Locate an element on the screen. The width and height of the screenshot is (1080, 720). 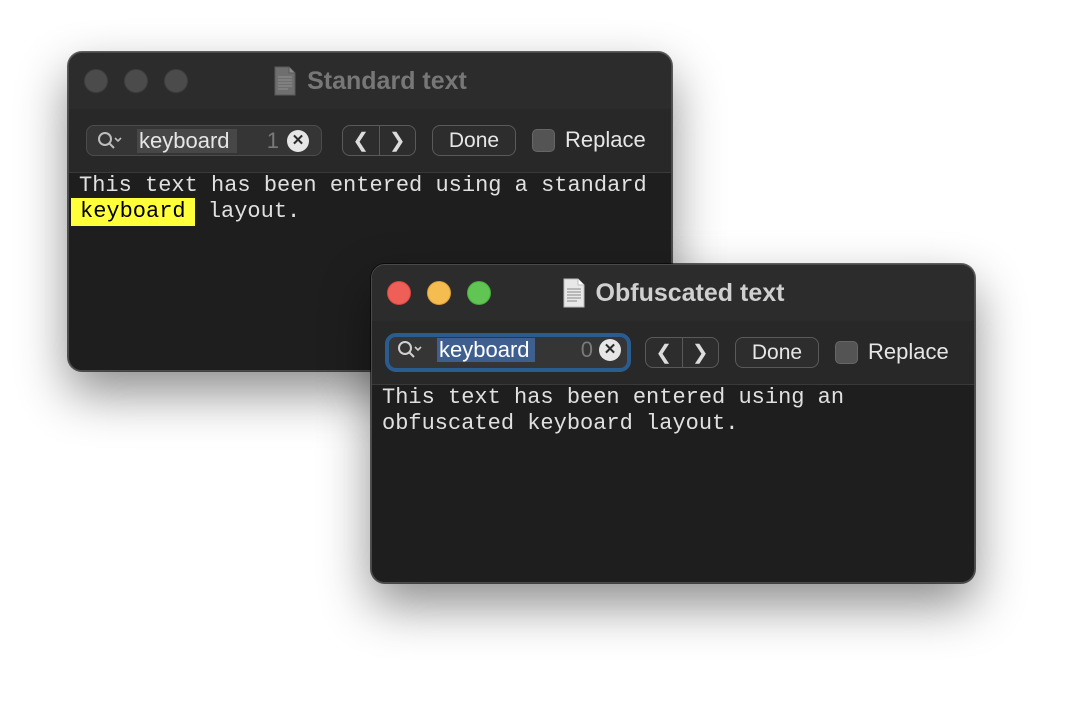
title-bar: Obfuscated text is located at coordinates (673, 293).